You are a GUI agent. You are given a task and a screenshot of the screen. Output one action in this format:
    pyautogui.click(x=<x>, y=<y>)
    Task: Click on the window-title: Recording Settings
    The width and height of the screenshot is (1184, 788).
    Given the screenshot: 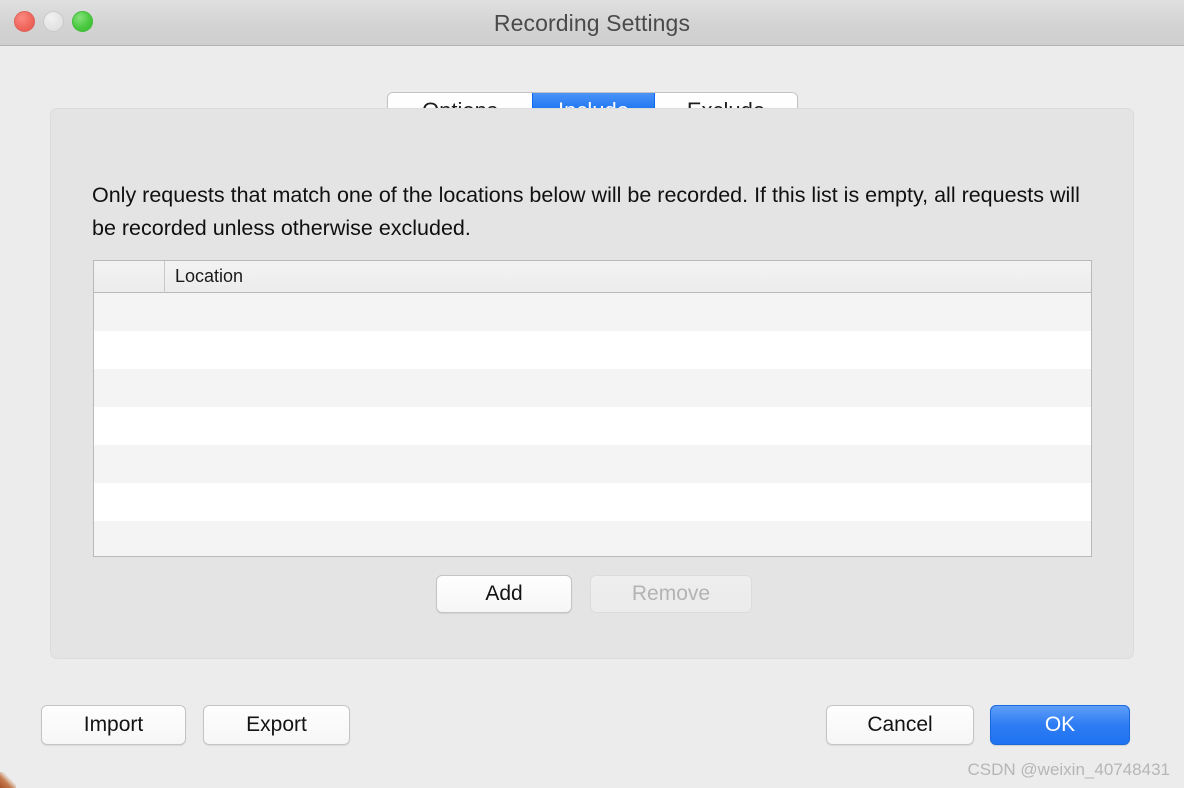 What is the action you would take?
    pyautogui.click(x=592, y=23)
    